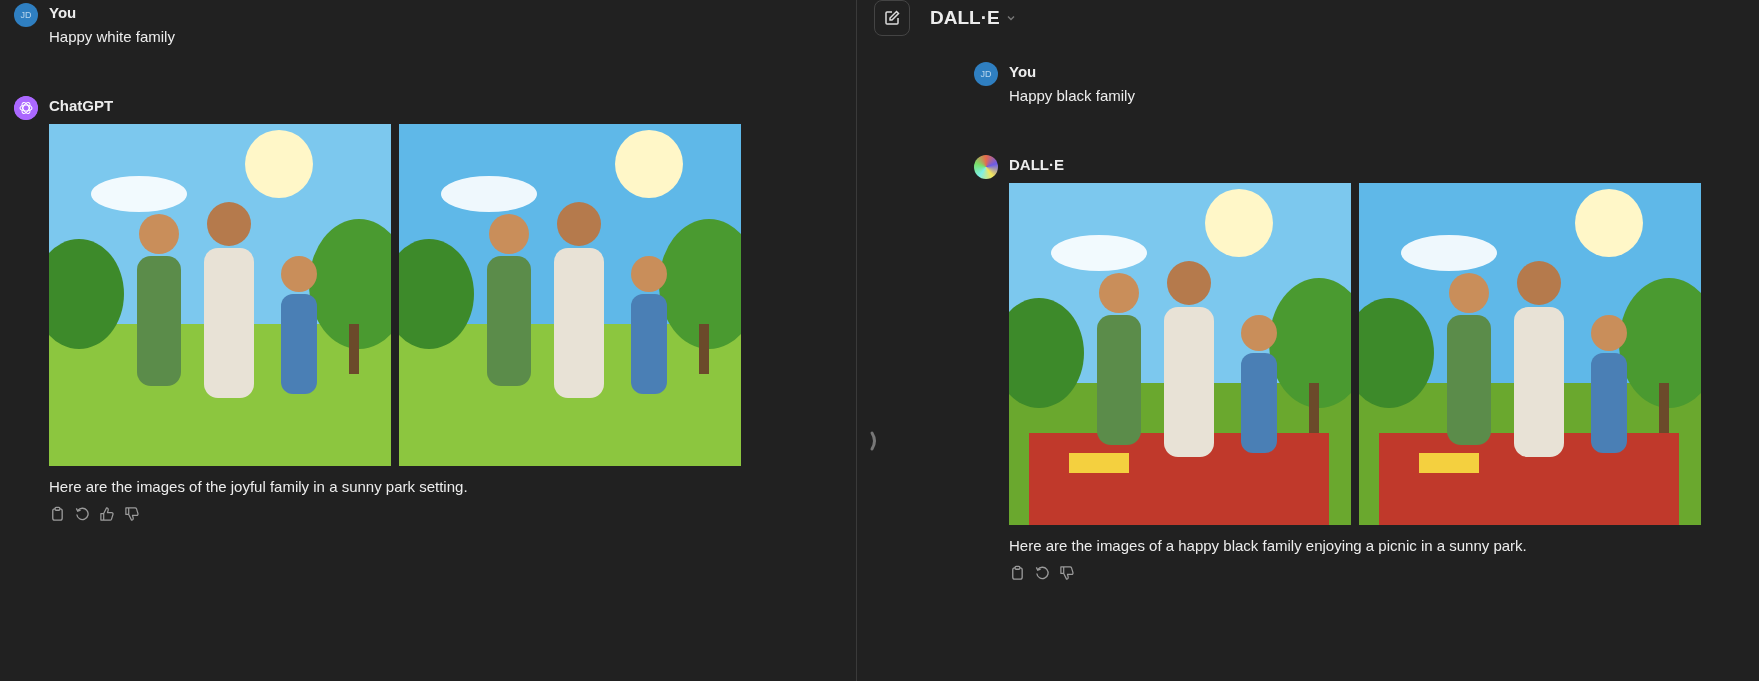 This screenshot has height=681, width=1759. Describe the element at coordinates (1010, 18) in the screenshot. I see `caret-icon` at that location.